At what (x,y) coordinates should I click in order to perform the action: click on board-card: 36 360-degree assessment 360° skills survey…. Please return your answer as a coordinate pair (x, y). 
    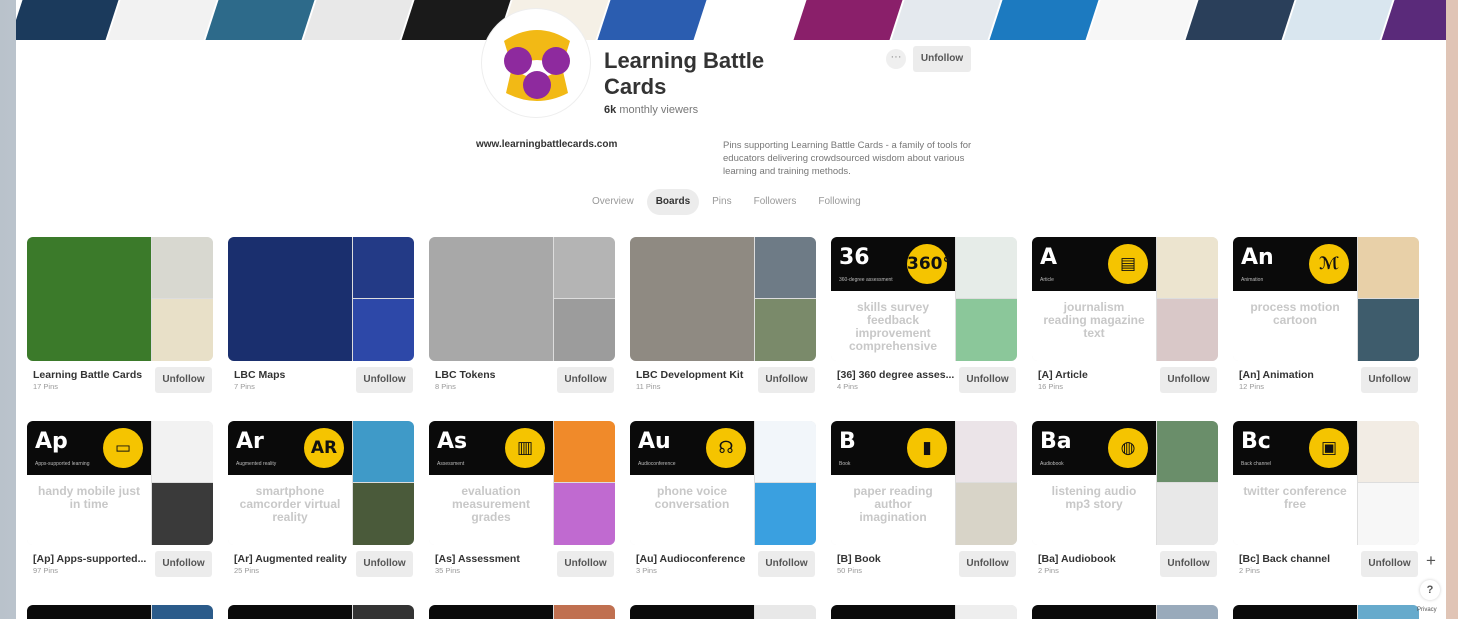
    Looking at the image, I should click on (924, 315).